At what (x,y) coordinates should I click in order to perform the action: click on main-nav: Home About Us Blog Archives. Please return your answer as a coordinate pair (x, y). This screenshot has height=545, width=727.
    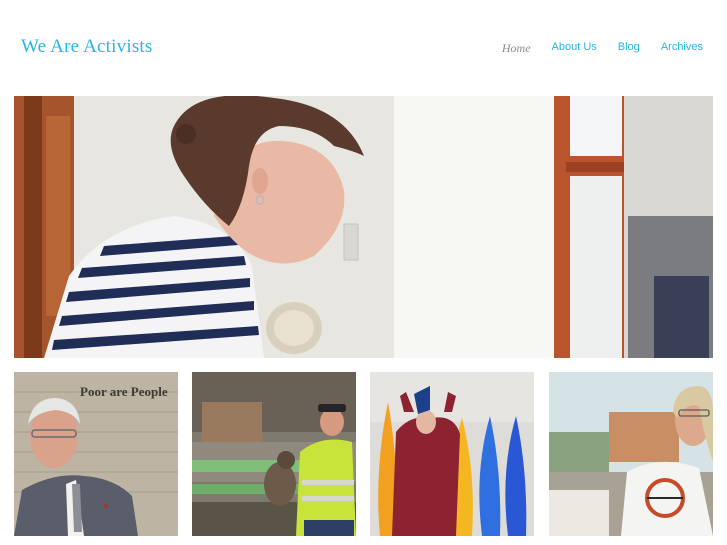
    Looking at the image, I should click on (592, 47).